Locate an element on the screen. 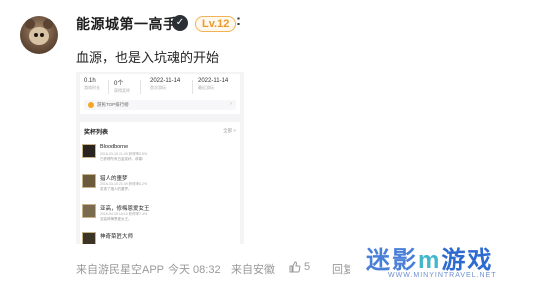 Image resolution: width=550 pixels, height=288 pixels. avatar-face is located at coordinates (39, 36).